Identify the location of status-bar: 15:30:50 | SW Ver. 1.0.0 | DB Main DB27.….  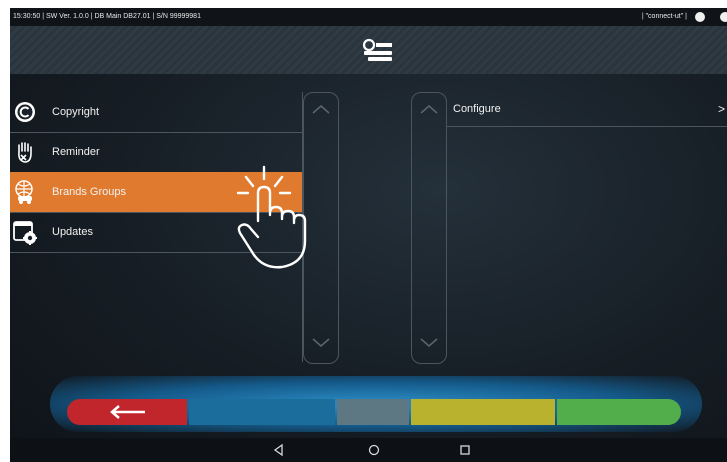
(368, 17).